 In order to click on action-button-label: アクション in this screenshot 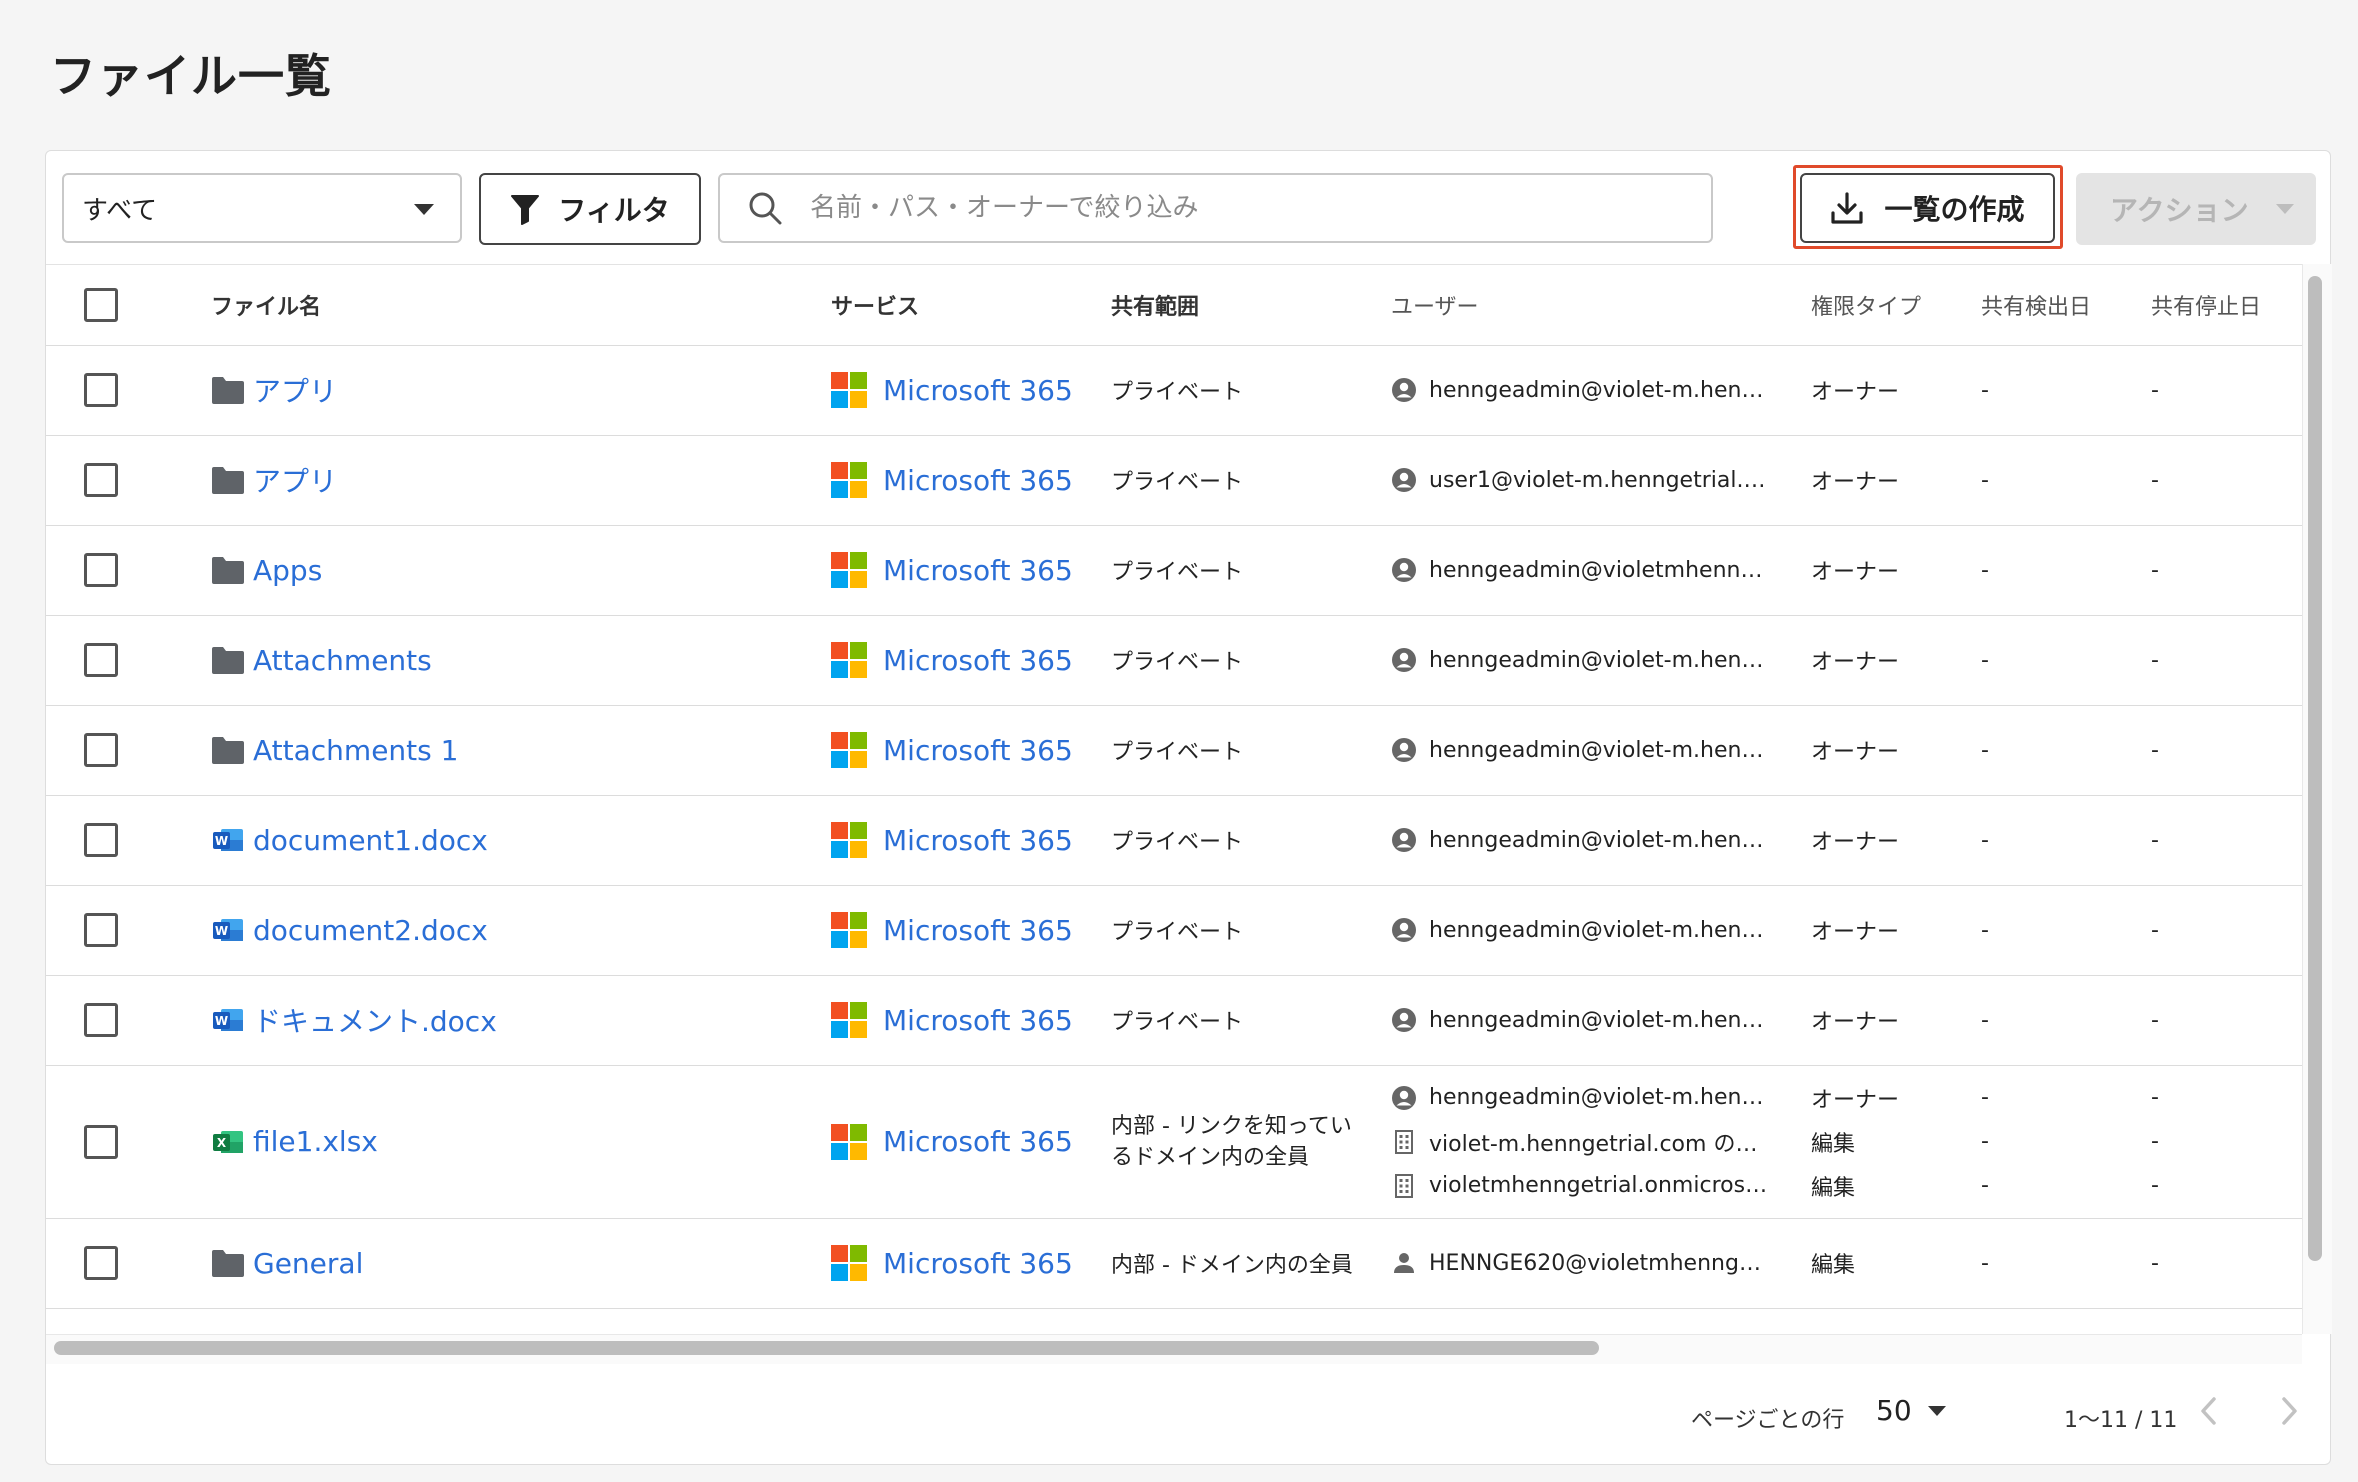, I will do `click(2179, 210)`.